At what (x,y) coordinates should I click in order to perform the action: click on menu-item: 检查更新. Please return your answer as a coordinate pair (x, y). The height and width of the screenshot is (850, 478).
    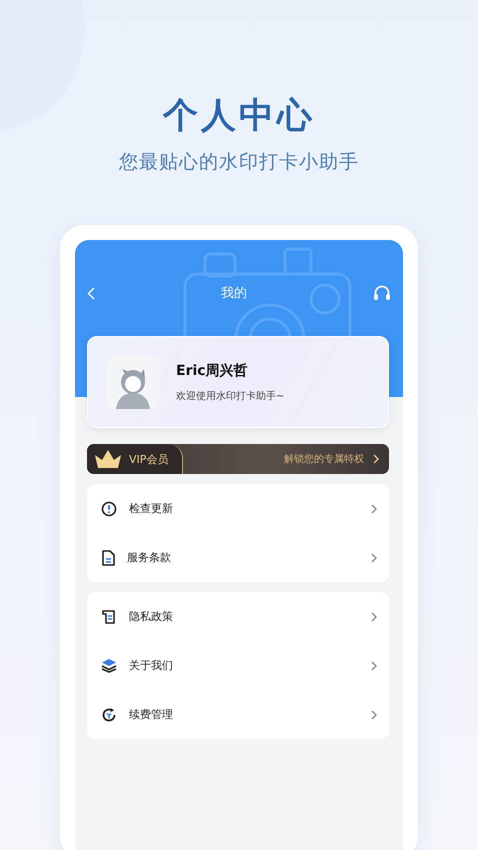
    Looking at the image, I should click on (238, 508).